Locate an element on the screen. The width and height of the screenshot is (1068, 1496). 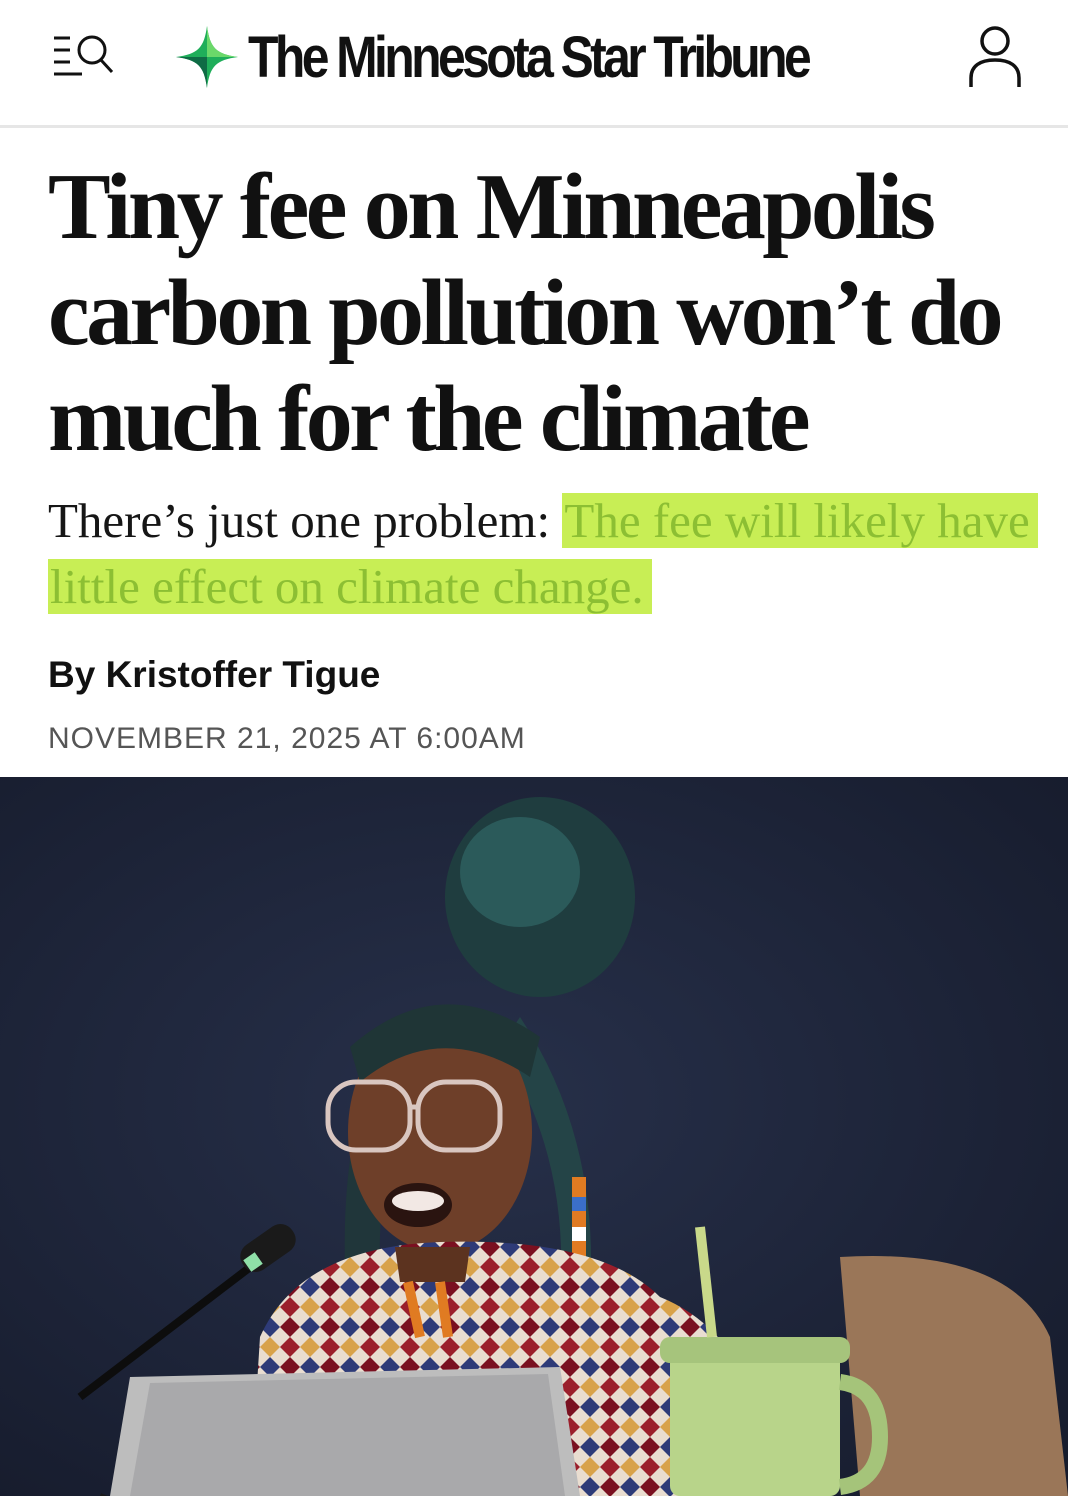
author-link: Kristoffer Tigue is located at coordinates (243, 674).